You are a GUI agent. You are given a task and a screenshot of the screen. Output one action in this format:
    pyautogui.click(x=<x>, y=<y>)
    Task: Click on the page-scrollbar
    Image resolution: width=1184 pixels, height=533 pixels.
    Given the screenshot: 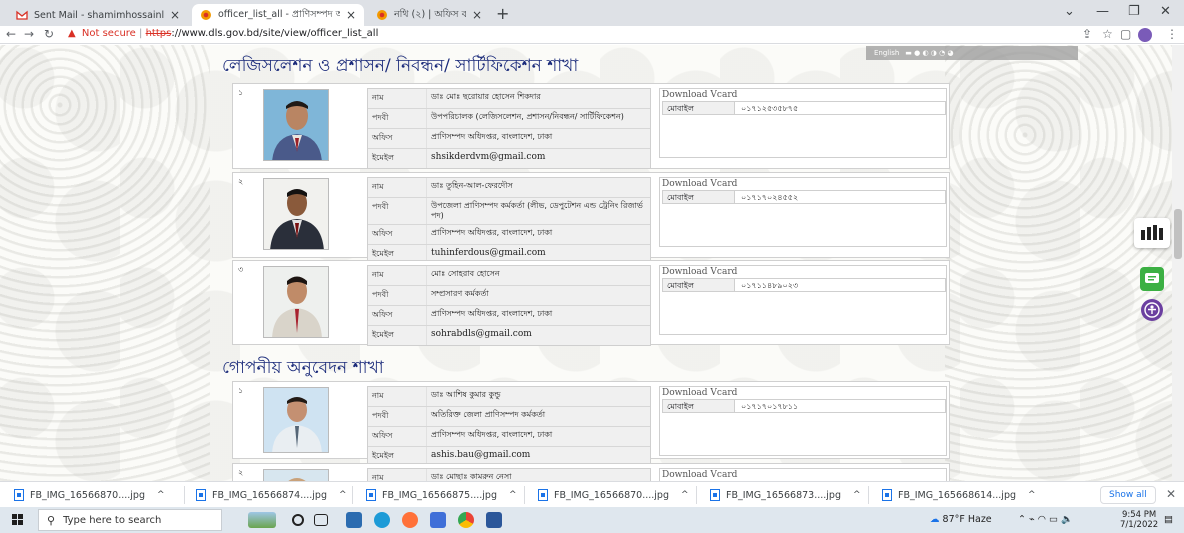 What is the action you would take?
    pyautogui.click(x=1178, y=263)
    